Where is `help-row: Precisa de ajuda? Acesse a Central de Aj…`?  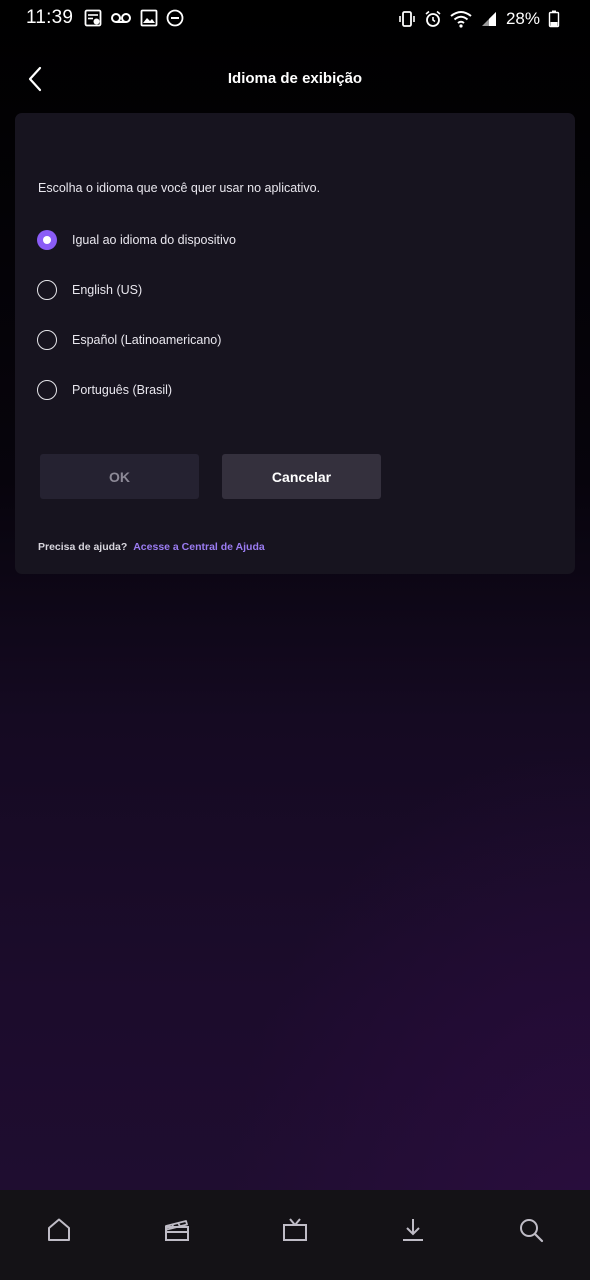
help-row: Precisa de ajuda? Acesse a Central de Aj… is located at coordinates (151, 547).